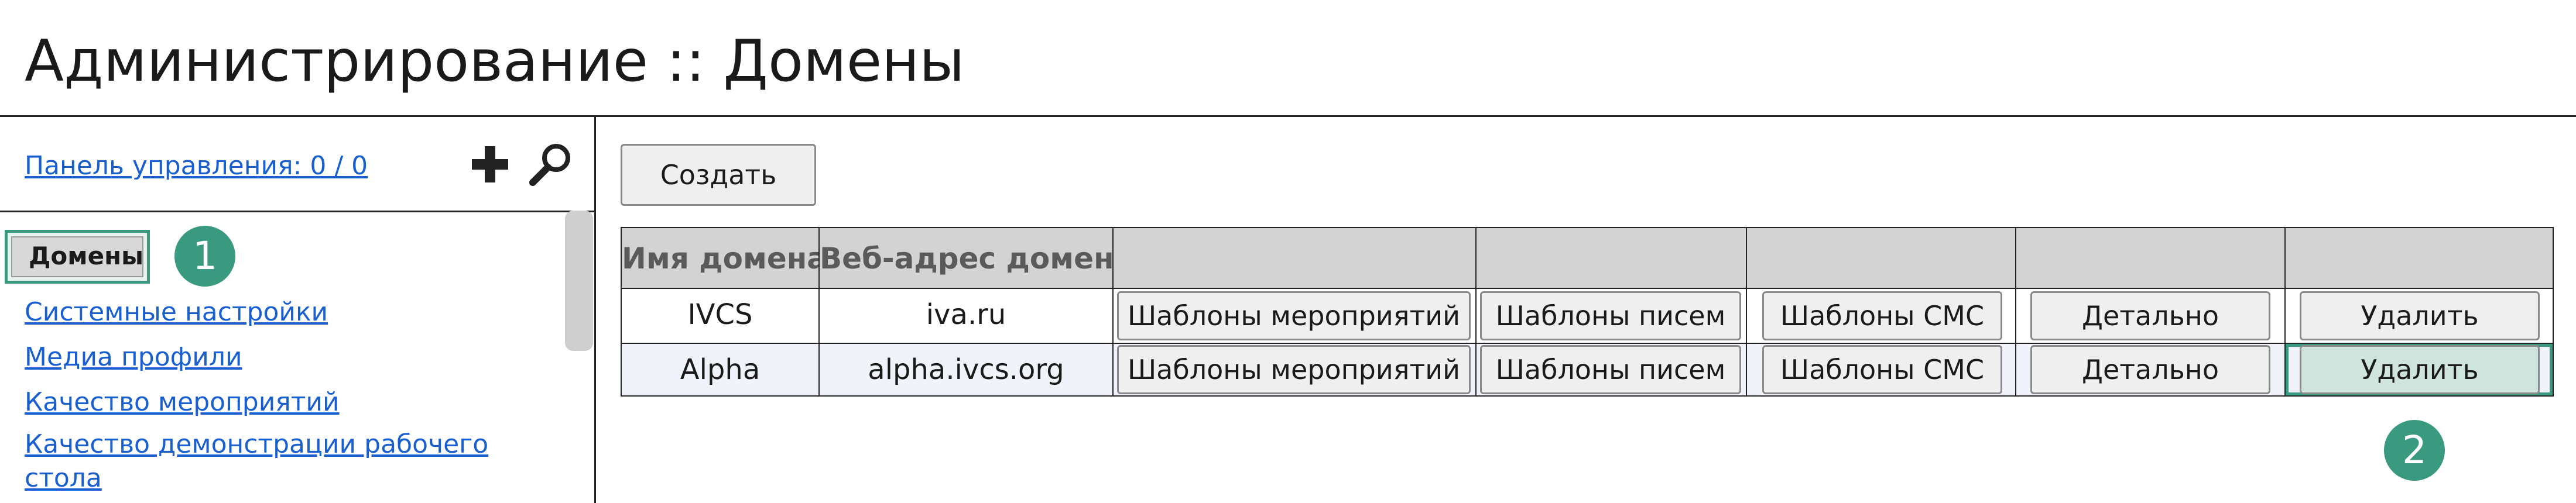  Describe the element at coordinates (720, 258) in the screenshot. I see `column-header-domain-name: Имя домена` at that location.